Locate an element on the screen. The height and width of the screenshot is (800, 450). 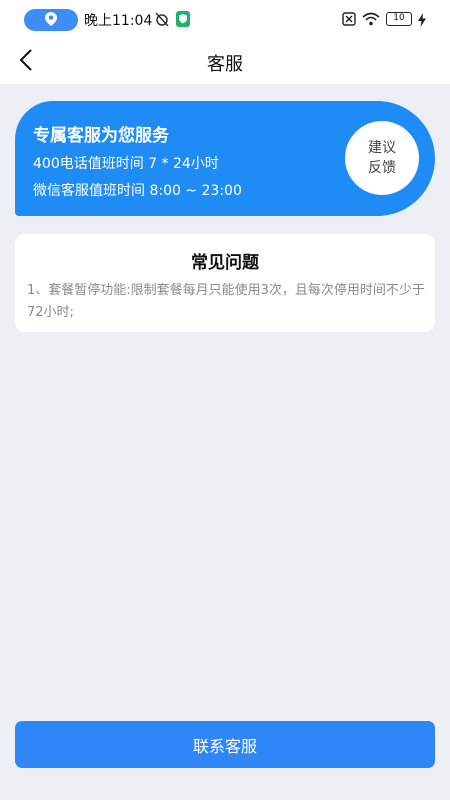
wifi-icon is located at coordinates (371, 20).